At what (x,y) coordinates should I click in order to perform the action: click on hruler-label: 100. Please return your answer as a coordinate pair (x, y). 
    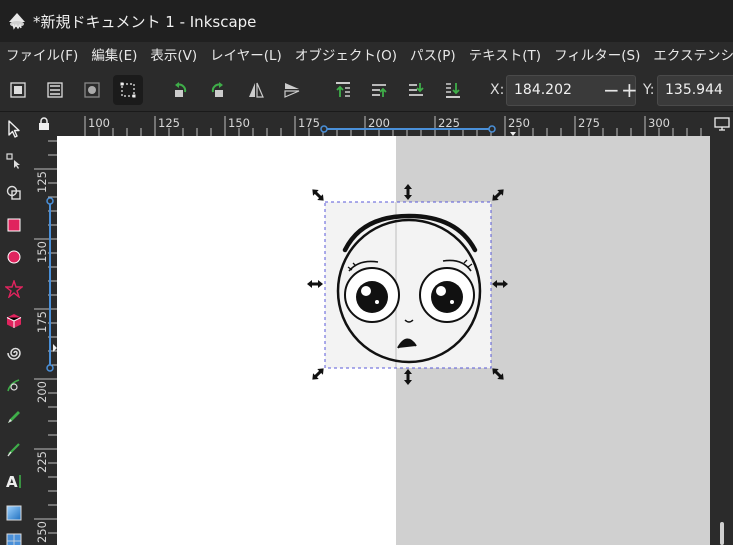
    Looking at the image, I should click on (99, 123).